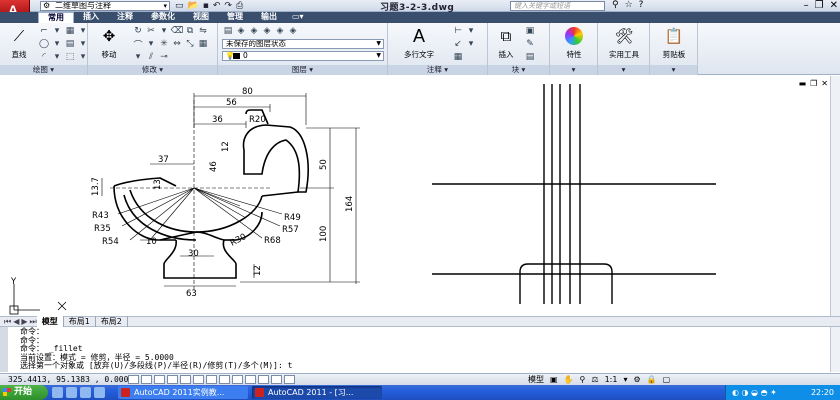 The image size is (840, 400). I want to click on panel-modify-footer: 修改 ▾, so click(152, 70).